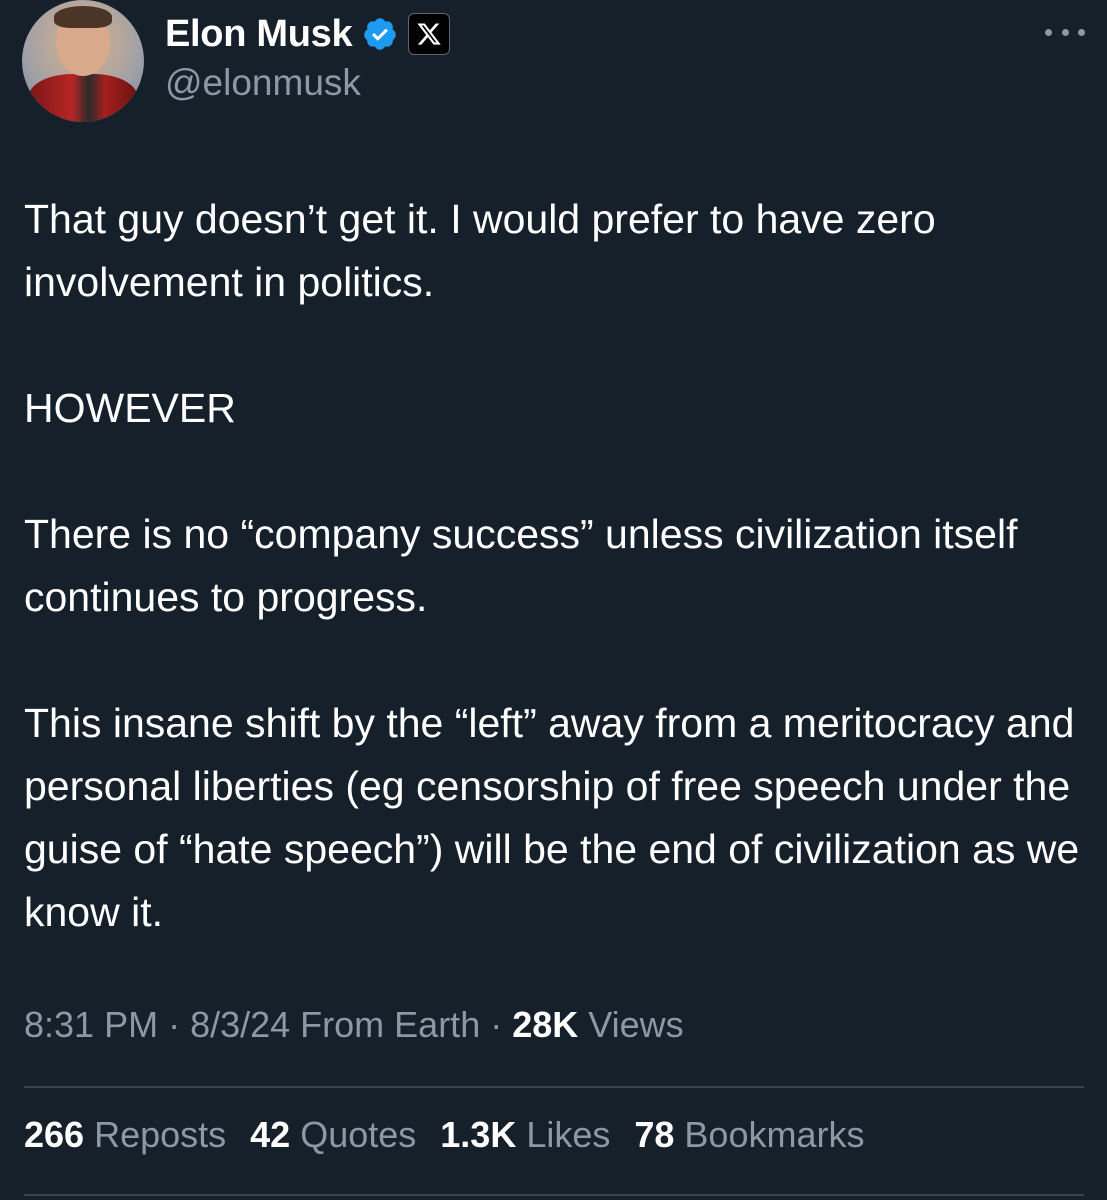  What do you see at coordinates (240, 1024) in the screenshot?
I see `tweet-date: 8/3/24` at bounding box center [240, 1024].